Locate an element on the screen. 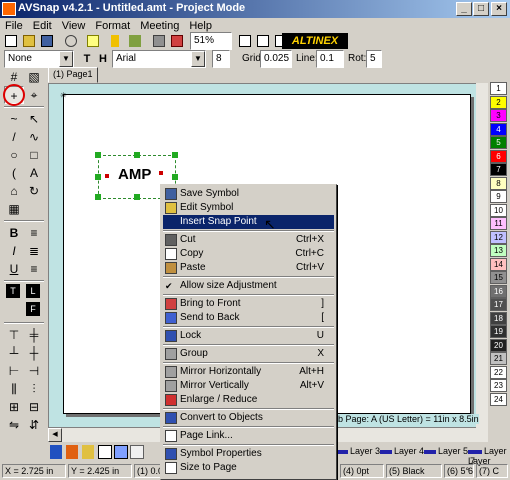 This screenshot has width=510, height=480. maximize-button: □ is located at coordinates (481, 9).